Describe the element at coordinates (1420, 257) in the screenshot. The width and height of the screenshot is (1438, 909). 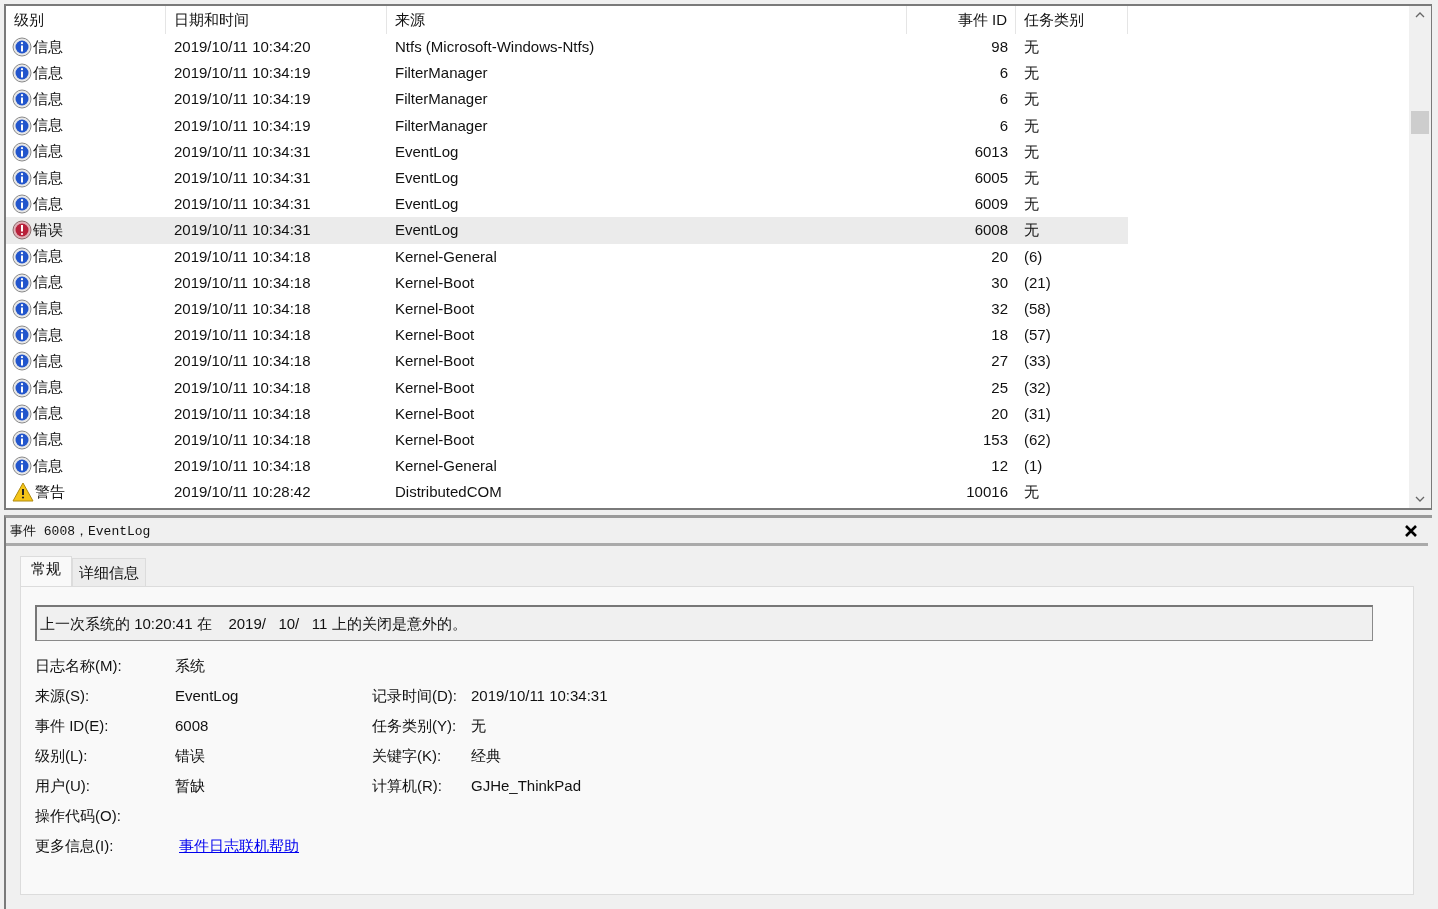
I see `scrollbar` at that location.